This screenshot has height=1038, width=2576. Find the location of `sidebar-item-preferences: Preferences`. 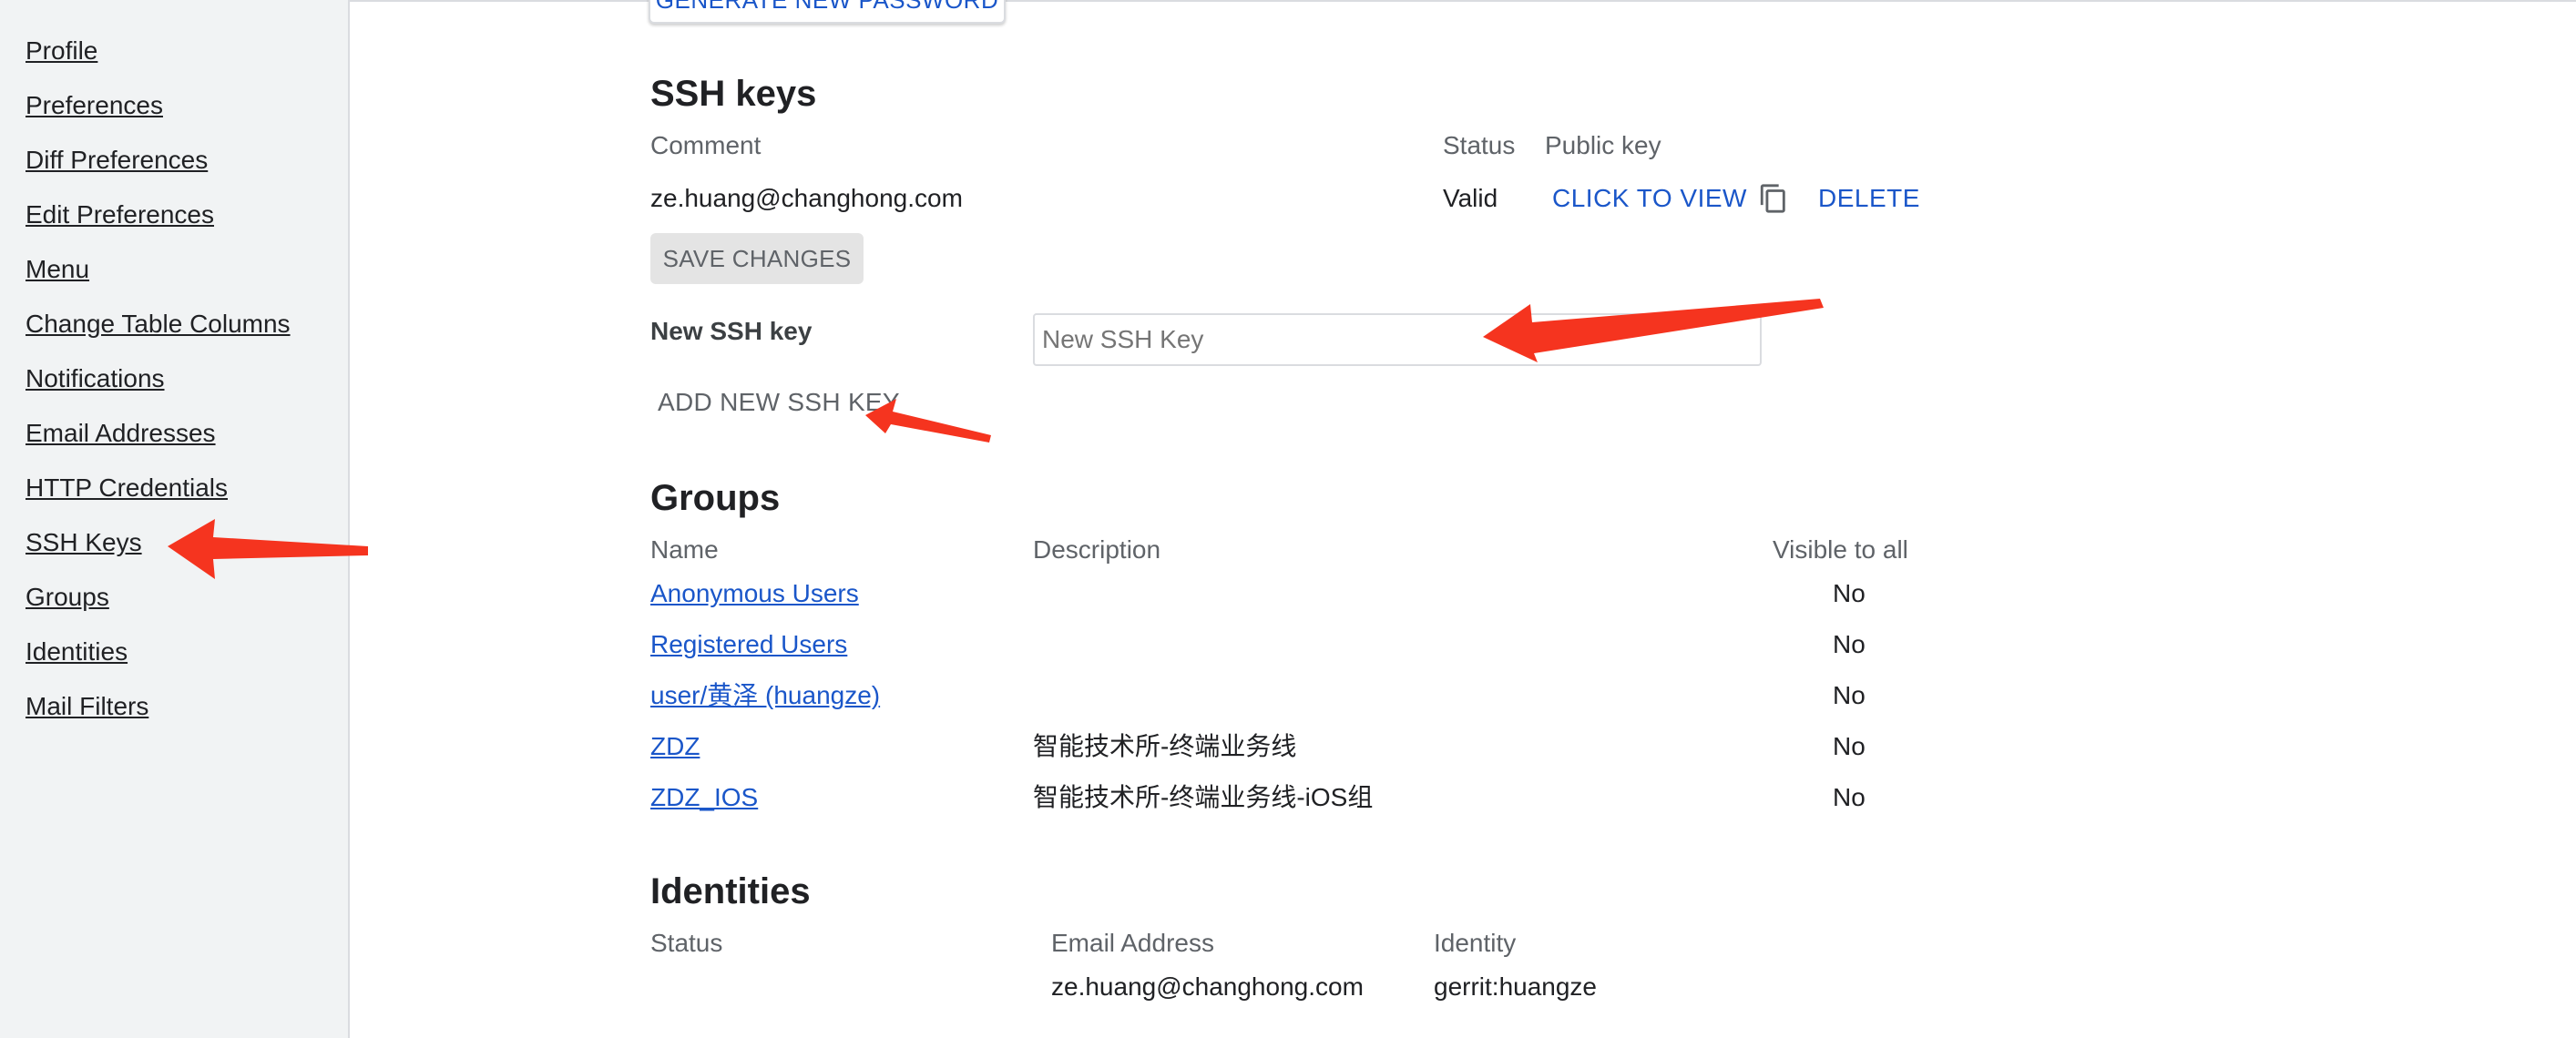

sidebar-item-preferences: Preferences is located at coordinates (94, 106).